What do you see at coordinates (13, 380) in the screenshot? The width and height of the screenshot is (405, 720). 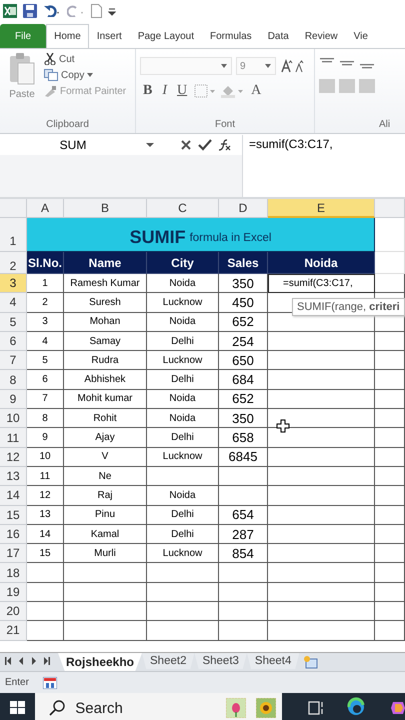 I see `row-header: 8` at bounding box center [13, 380].